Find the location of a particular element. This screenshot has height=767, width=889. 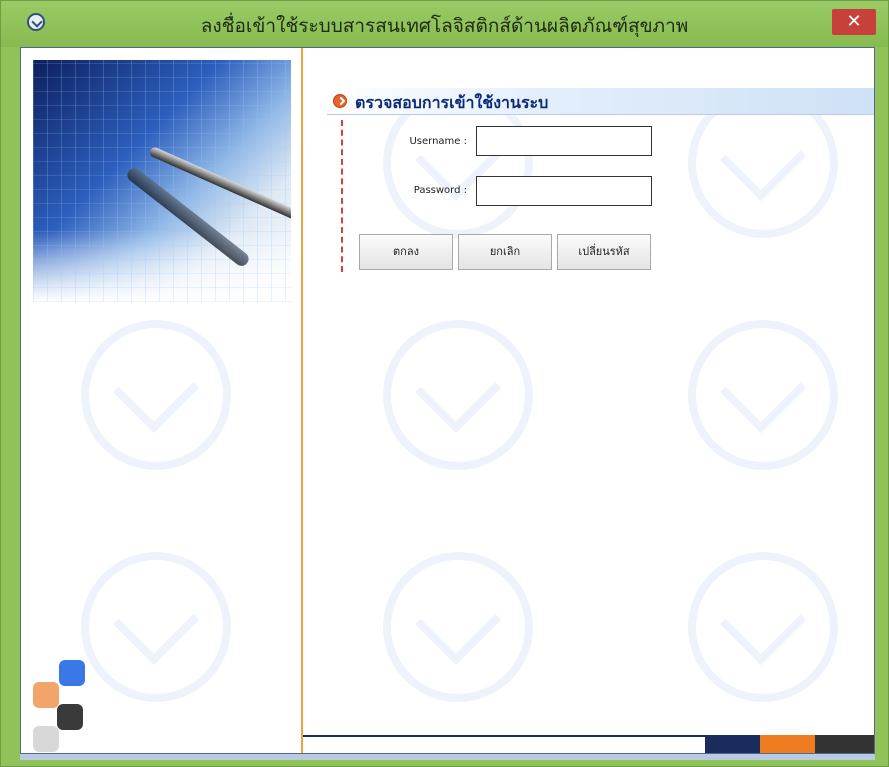

footer-line is located at coordinates (504, 744).